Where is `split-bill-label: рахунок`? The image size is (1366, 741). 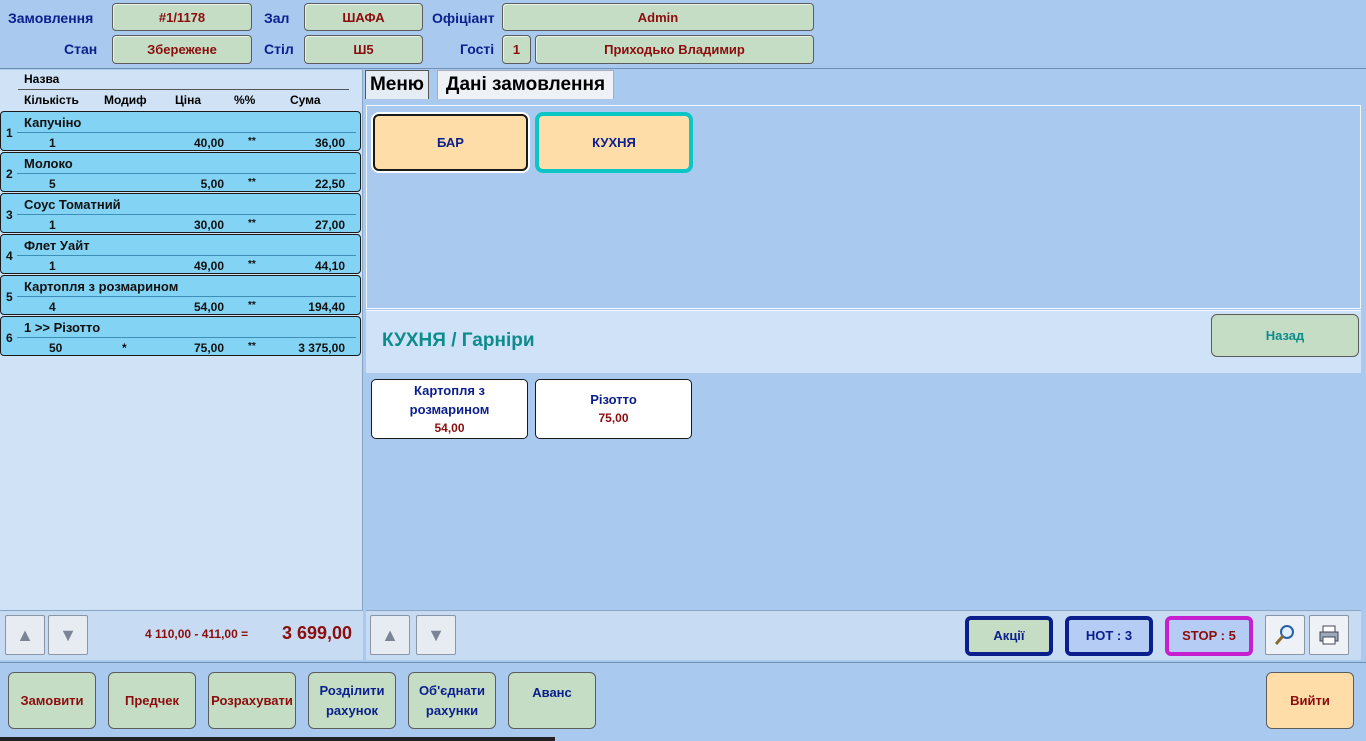 split-bill-label: рахунок is located at coordinates (352, 710).